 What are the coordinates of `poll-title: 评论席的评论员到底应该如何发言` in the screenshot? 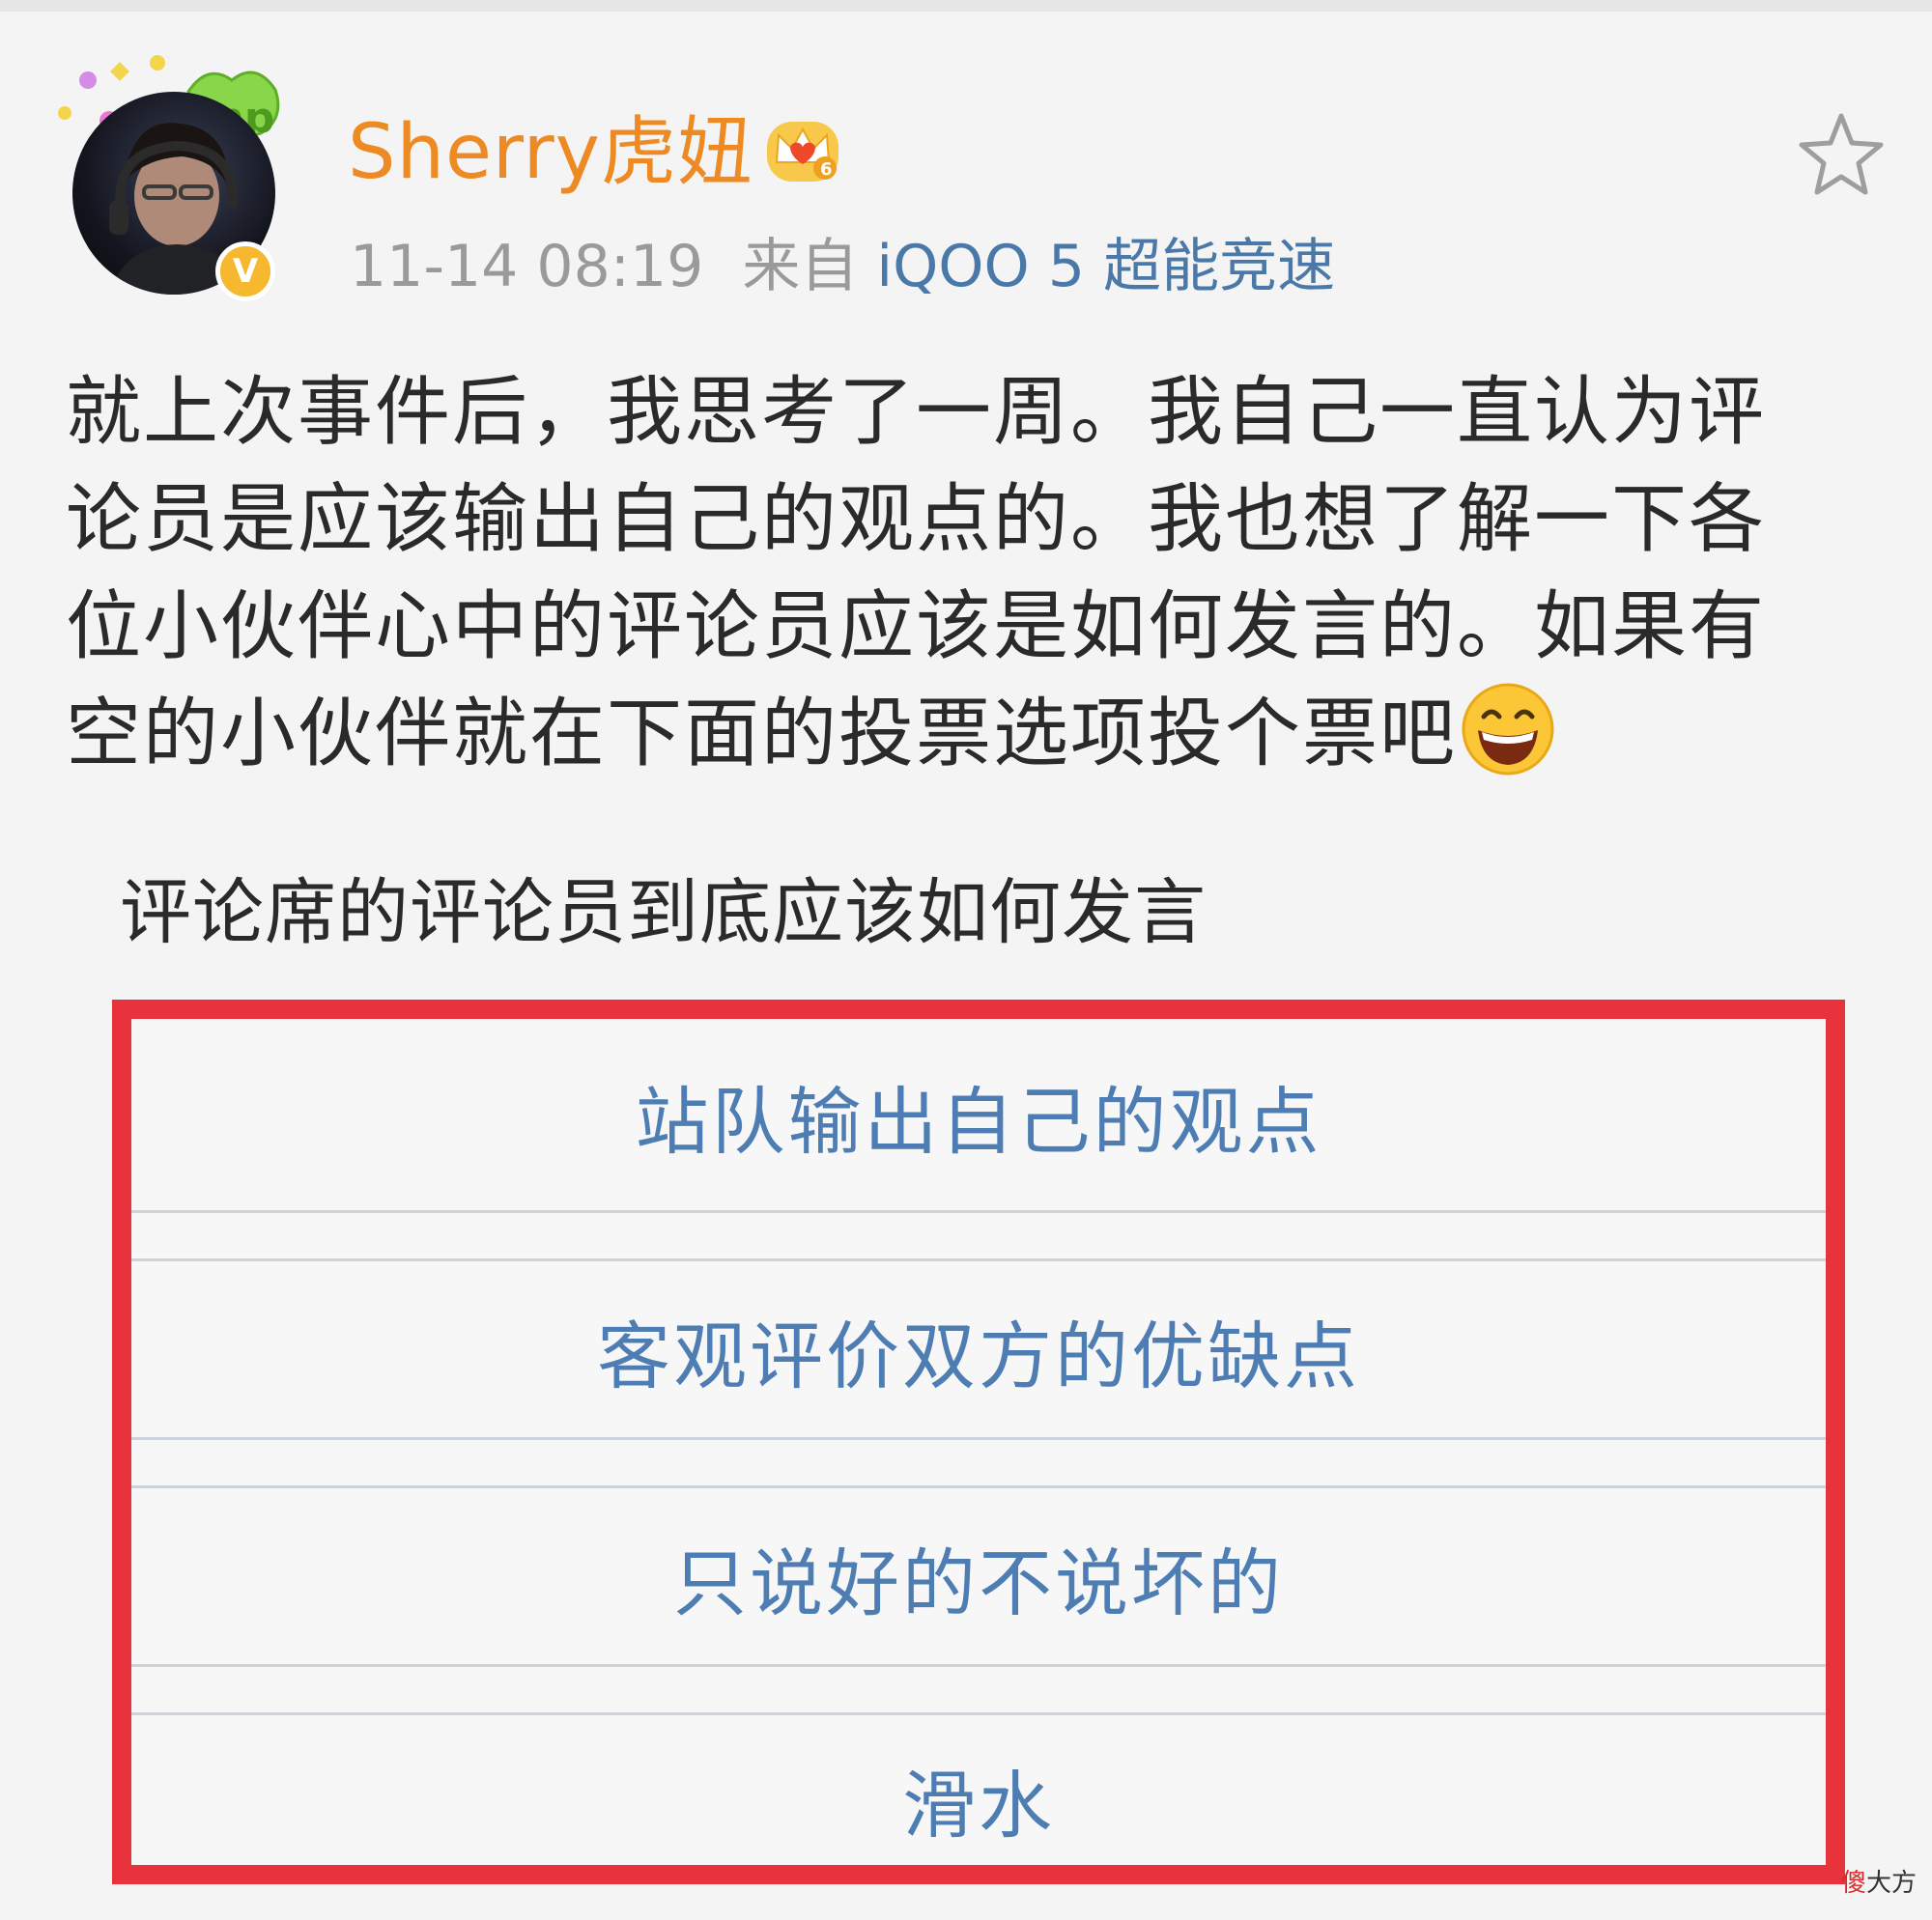 It's located at (663, 912).